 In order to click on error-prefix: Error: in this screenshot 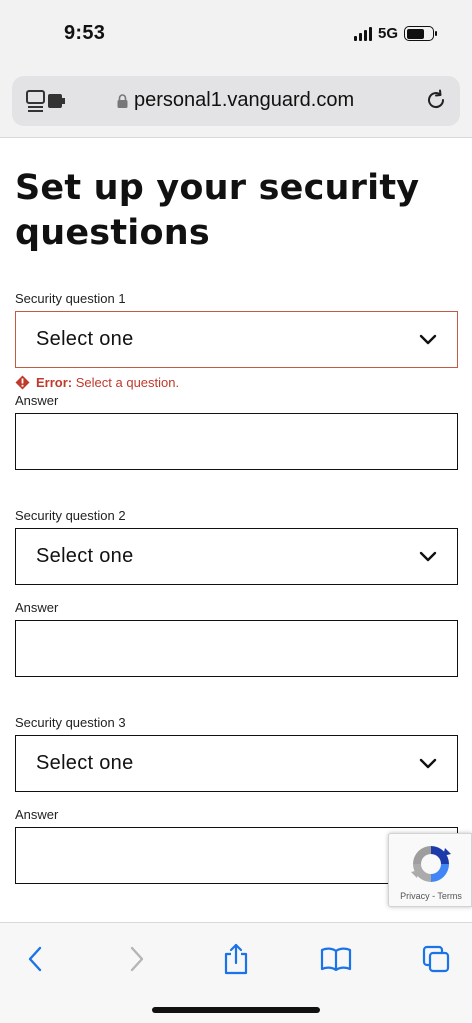, I will do `click(54, 382)`.